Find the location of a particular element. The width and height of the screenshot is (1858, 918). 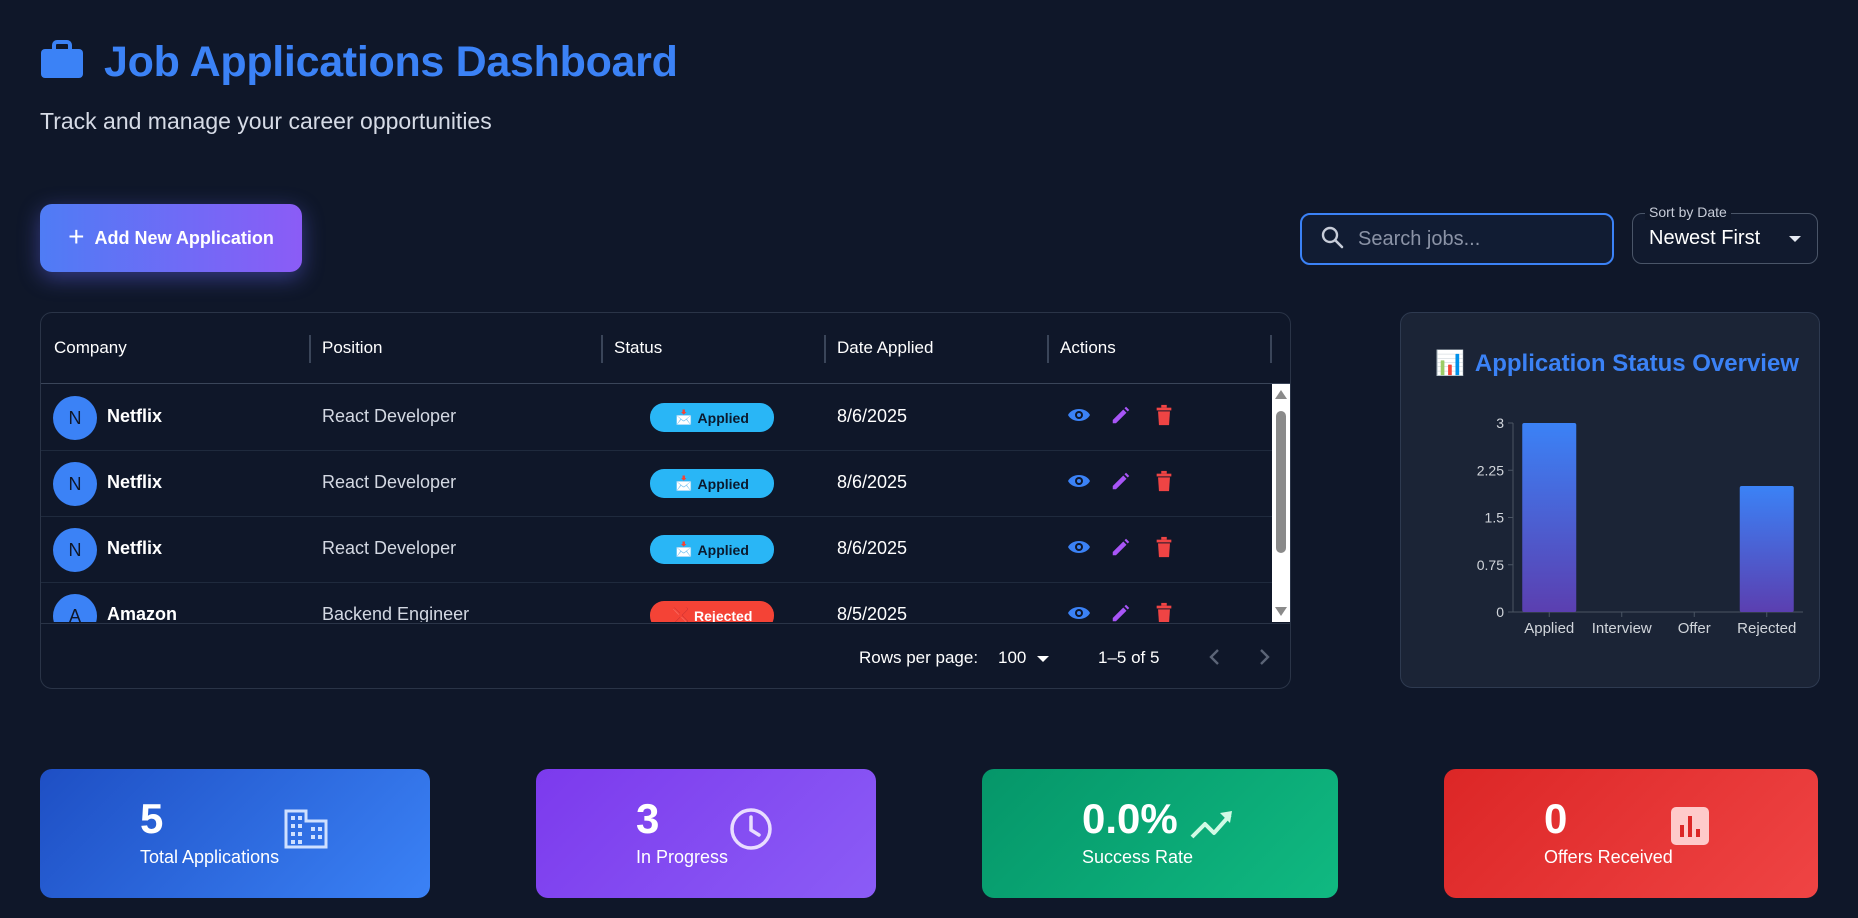

stat-value: 5 is located at coordinates (152, 818).